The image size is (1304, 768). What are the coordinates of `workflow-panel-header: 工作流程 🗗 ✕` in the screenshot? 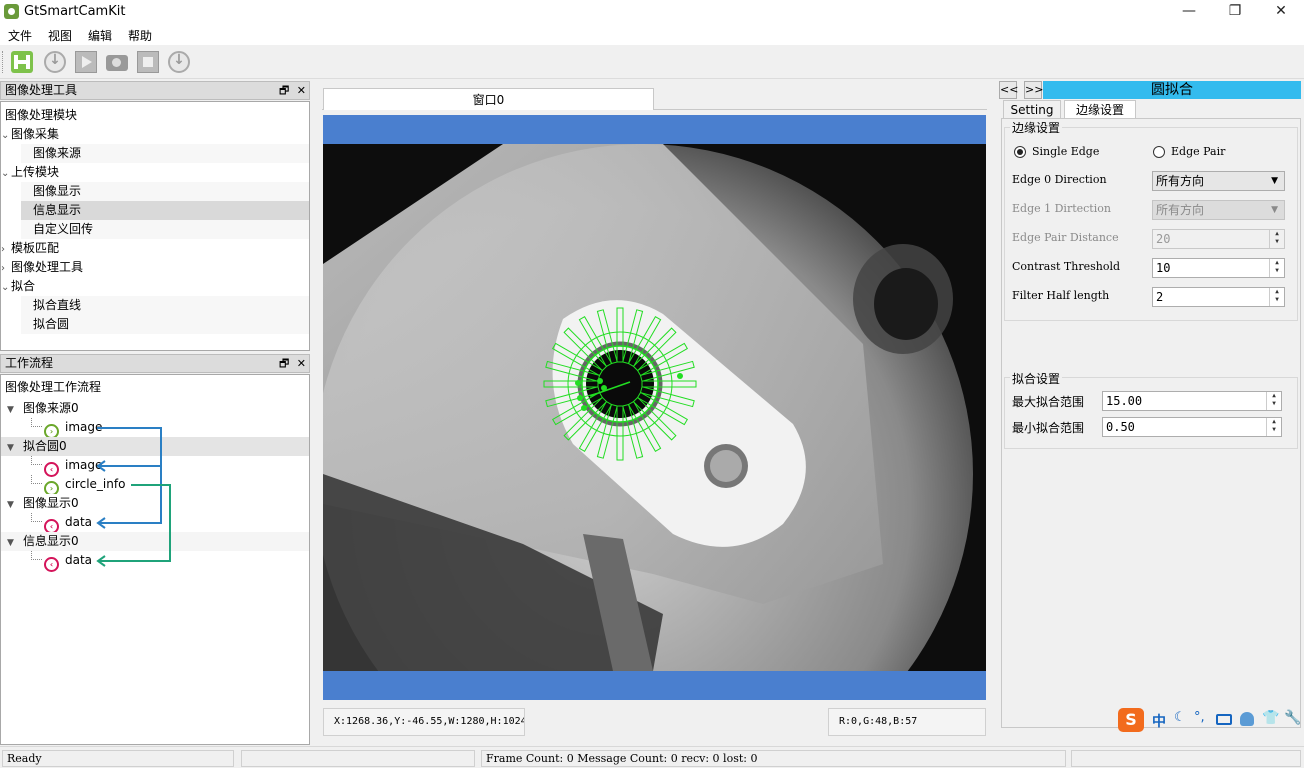 It's located at (155, 363).